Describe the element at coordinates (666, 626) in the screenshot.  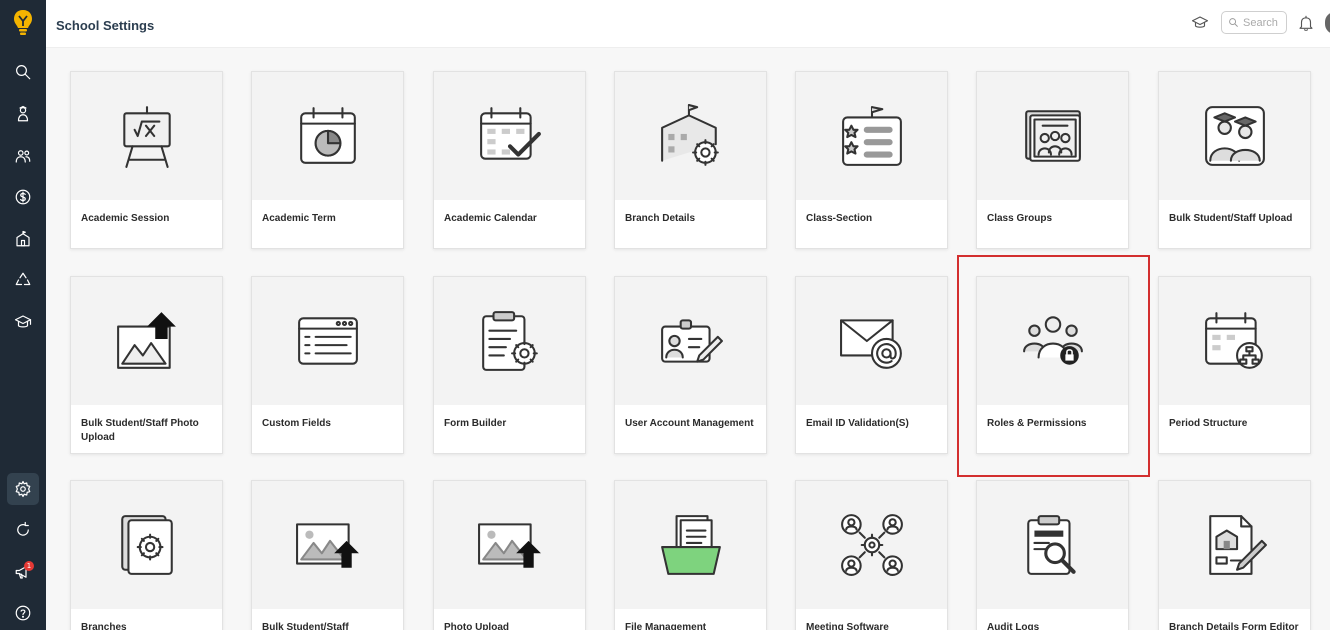
I see `card-label: File Management` at that location.